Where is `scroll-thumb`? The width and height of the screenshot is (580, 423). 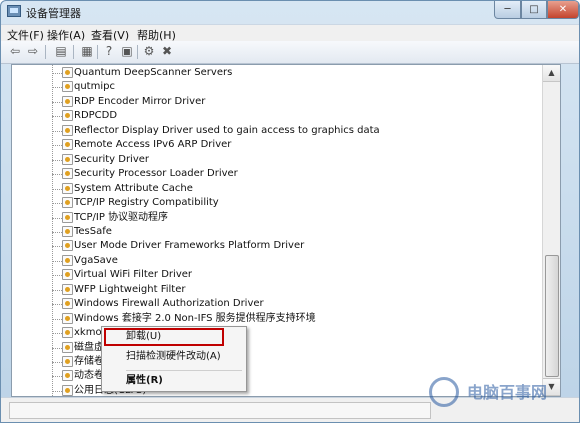 scroll-thumb is located at coordinates (552, 316).